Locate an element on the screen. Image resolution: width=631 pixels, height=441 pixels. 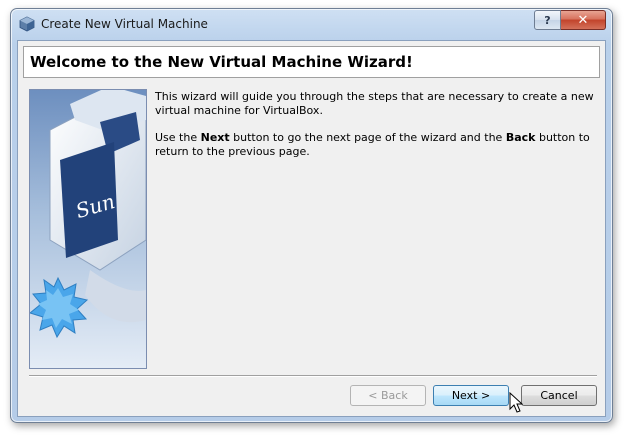
title-bar: Create New Virtual Machine ? ✕ is located at coordinates (311, 24).